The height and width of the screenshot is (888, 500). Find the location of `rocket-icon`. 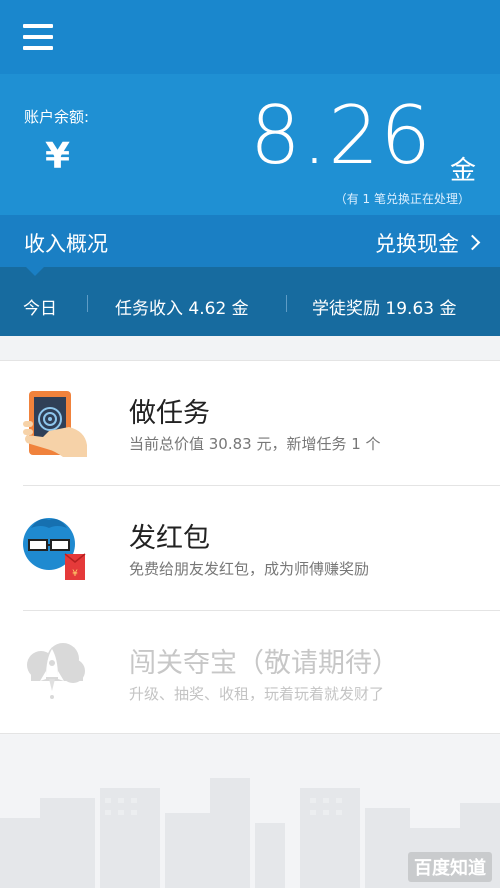

rocket-icon is located at coordinates (55, 674).